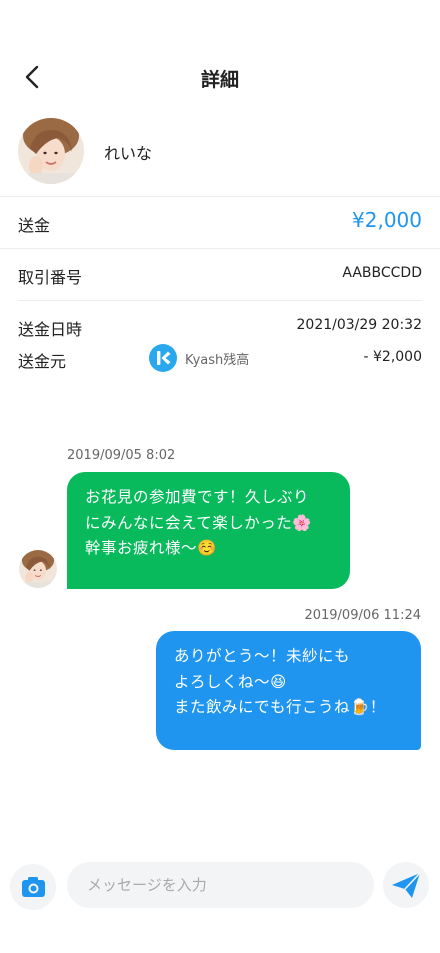  I want to click on recipient-name: れいな, so click(128, 153).